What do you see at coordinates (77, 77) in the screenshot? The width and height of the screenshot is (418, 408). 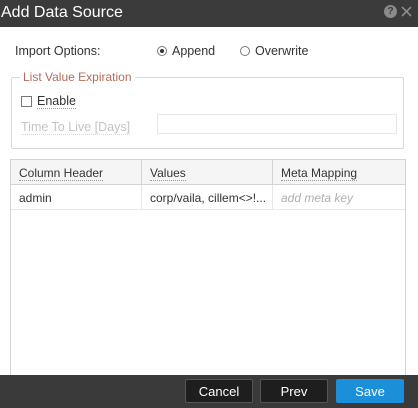 I see `list-value-expiration-legend: List Value Expiration` at bounding box center [77, 77].